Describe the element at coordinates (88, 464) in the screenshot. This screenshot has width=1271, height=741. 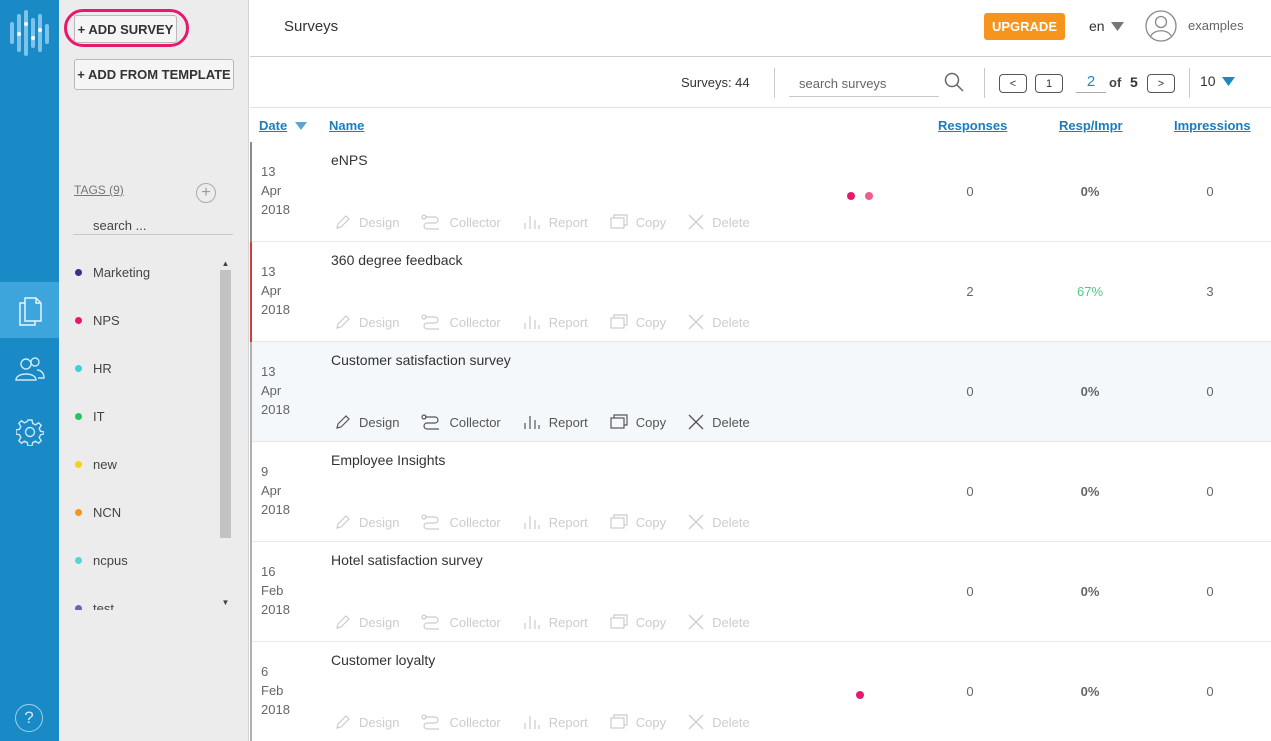
I see `tag-item: new` at that location.